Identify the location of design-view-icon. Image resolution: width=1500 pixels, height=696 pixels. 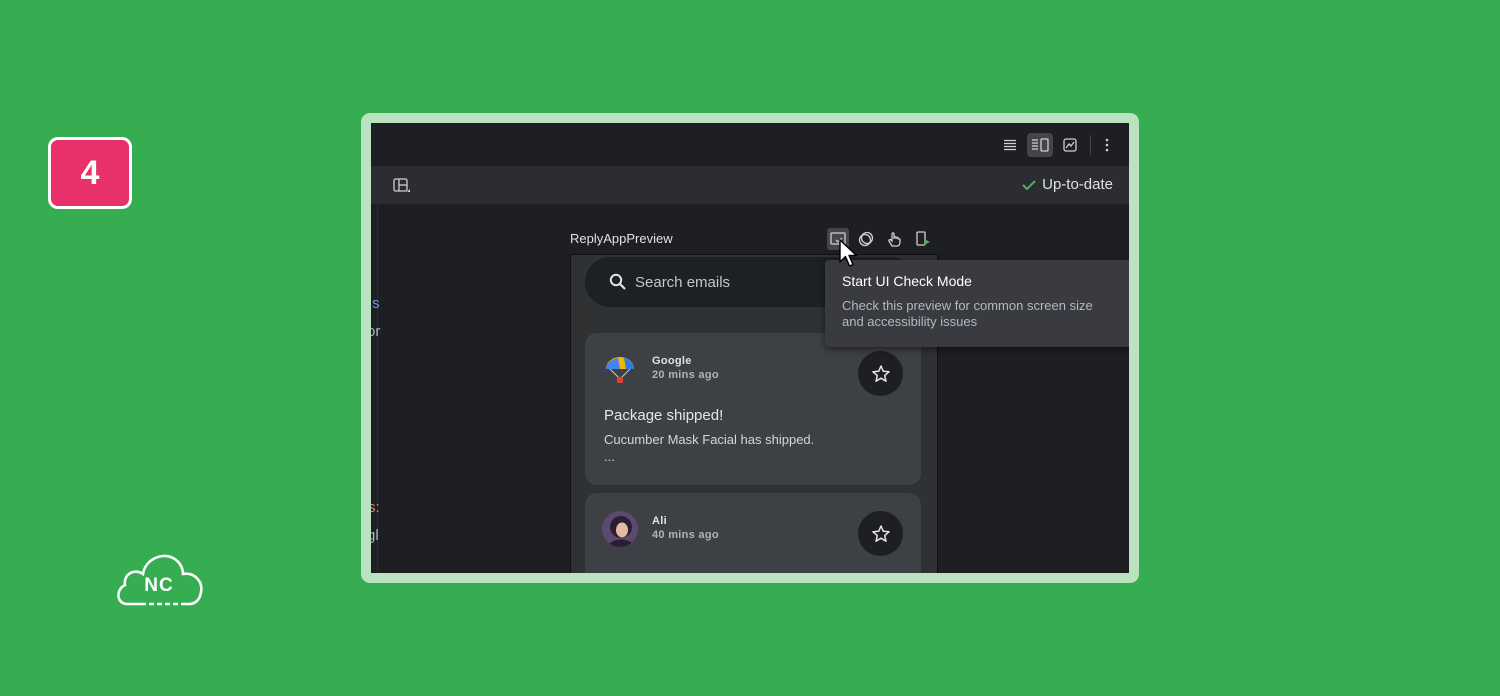
(1070, 145).